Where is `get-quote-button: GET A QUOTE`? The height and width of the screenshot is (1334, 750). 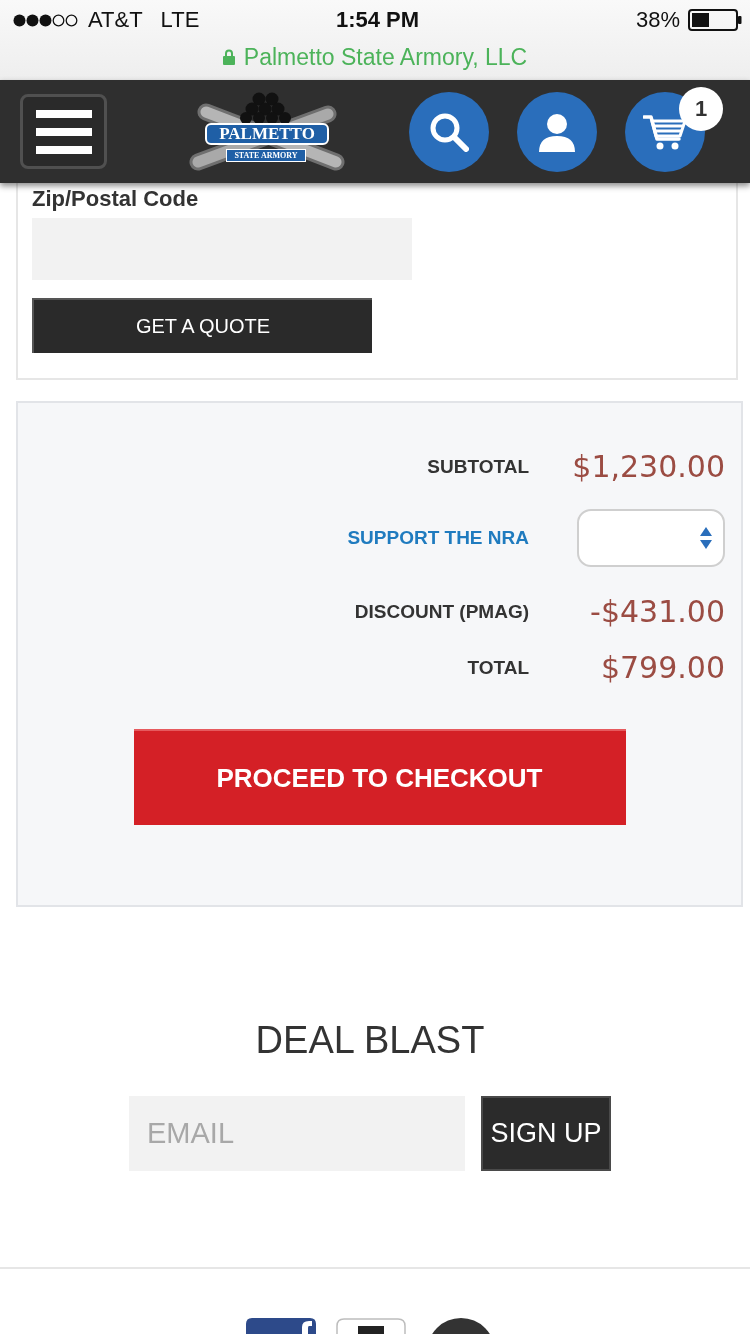
get-quote-button: GET A QUOTE is located at coordinates (202, 325).